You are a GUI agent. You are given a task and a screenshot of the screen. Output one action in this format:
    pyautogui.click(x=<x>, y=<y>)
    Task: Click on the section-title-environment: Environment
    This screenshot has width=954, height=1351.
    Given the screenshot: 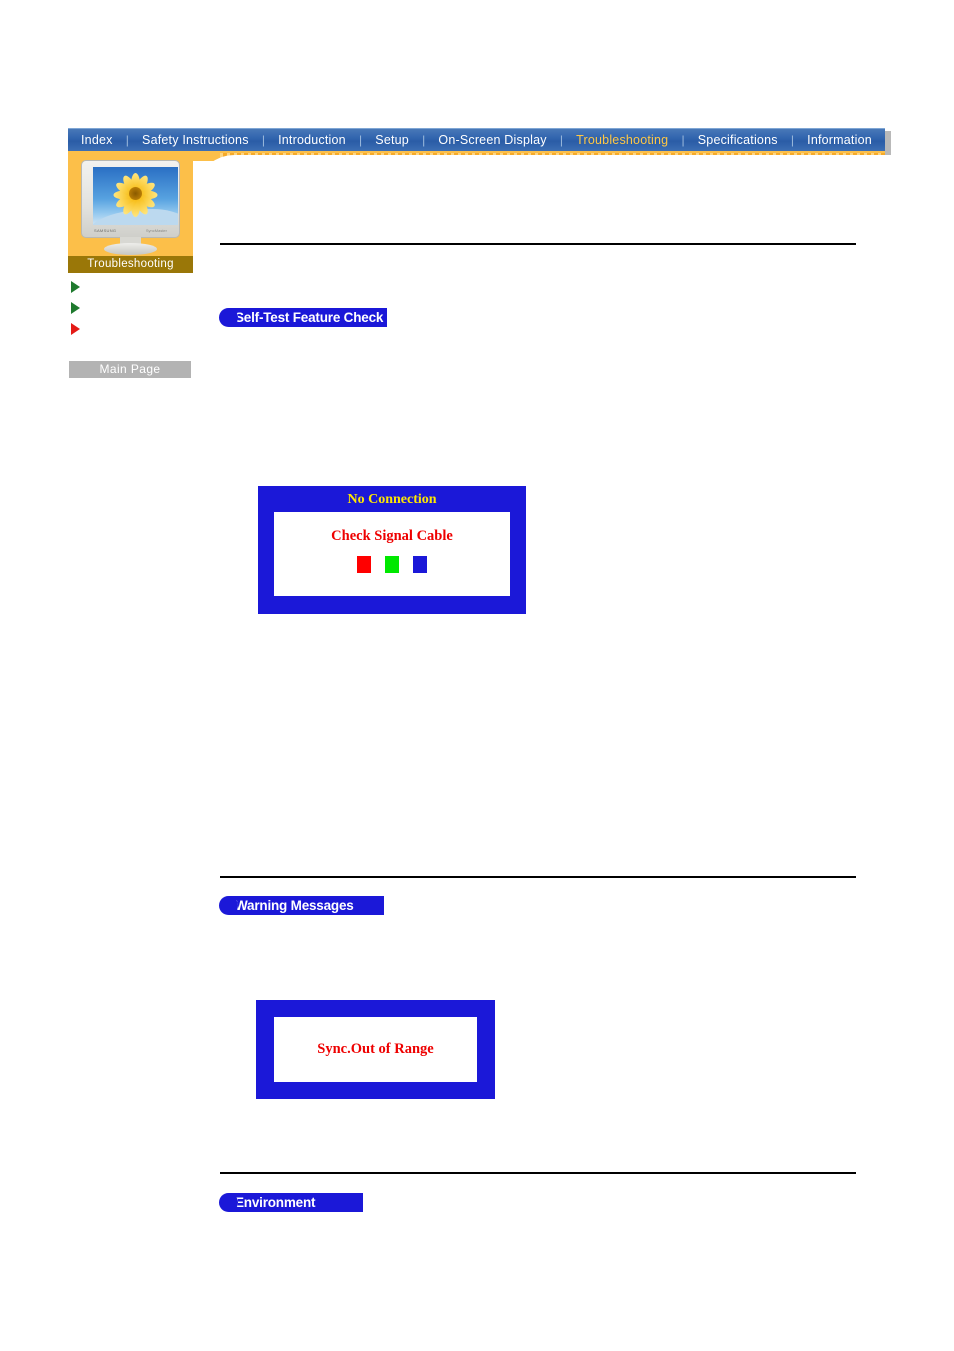 What is the action you would take?
    pyautogui.click(x=296, y=1202)
    